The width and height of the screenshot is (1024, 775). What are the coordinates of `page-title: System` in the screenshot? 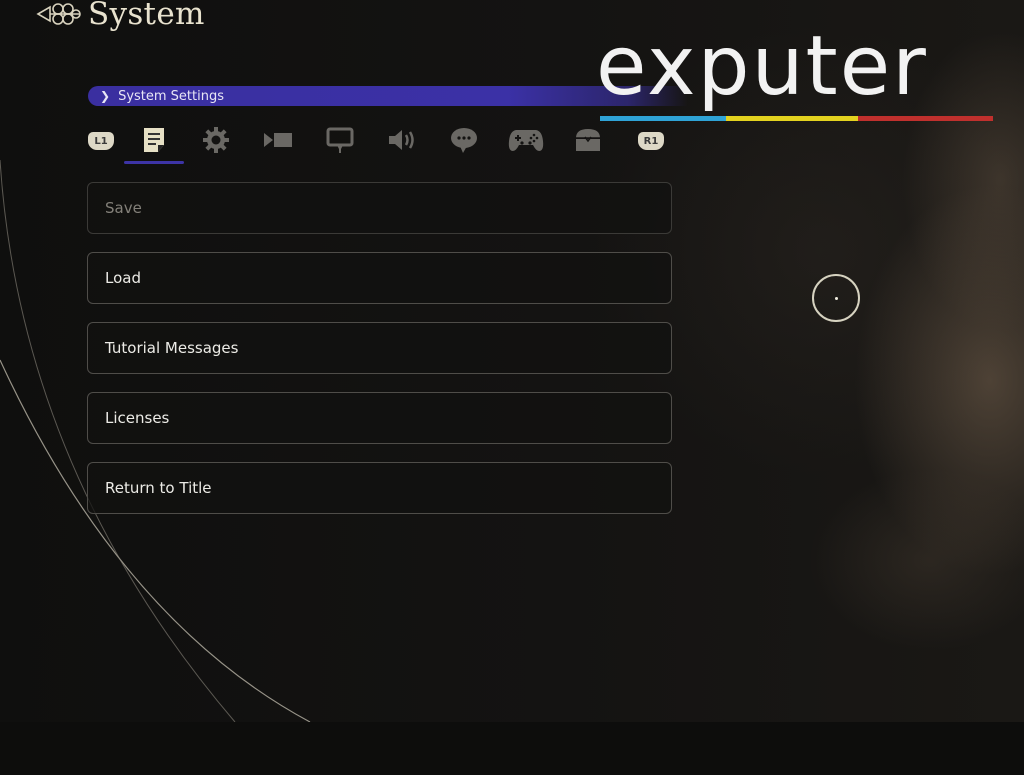 It's located at (120, 19).